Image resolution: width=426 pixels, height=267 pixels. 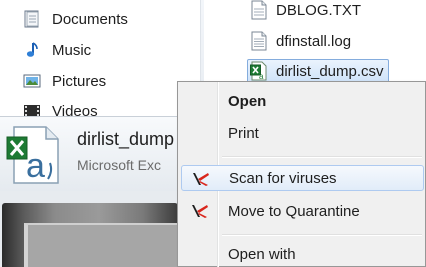 What do you see at coordinates (32, 19) in the screenshot?
I see `documents-icon` at bounding box center [32, 19].